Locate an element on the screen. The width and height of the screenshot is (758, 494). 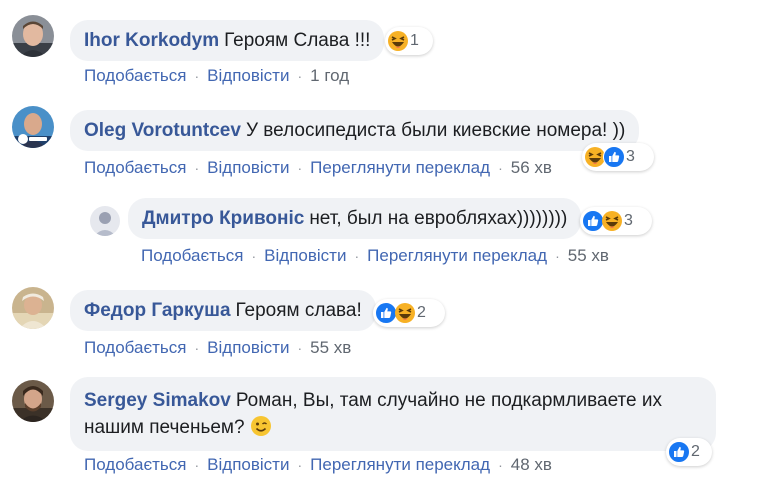
comment-author: Ihor Korkodym is located at coordinates (151, 40).